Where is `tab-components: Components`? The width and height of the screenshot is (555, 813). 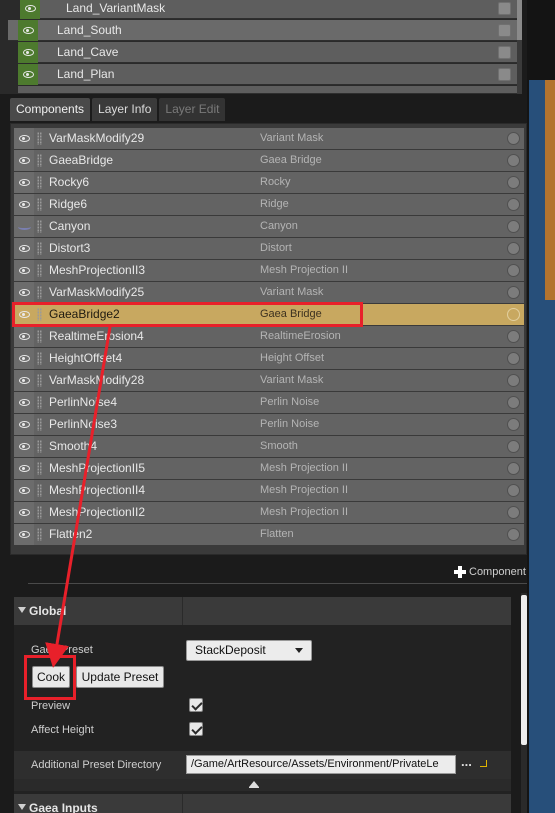
tab-components: Components is located at coordinates (50, 109).